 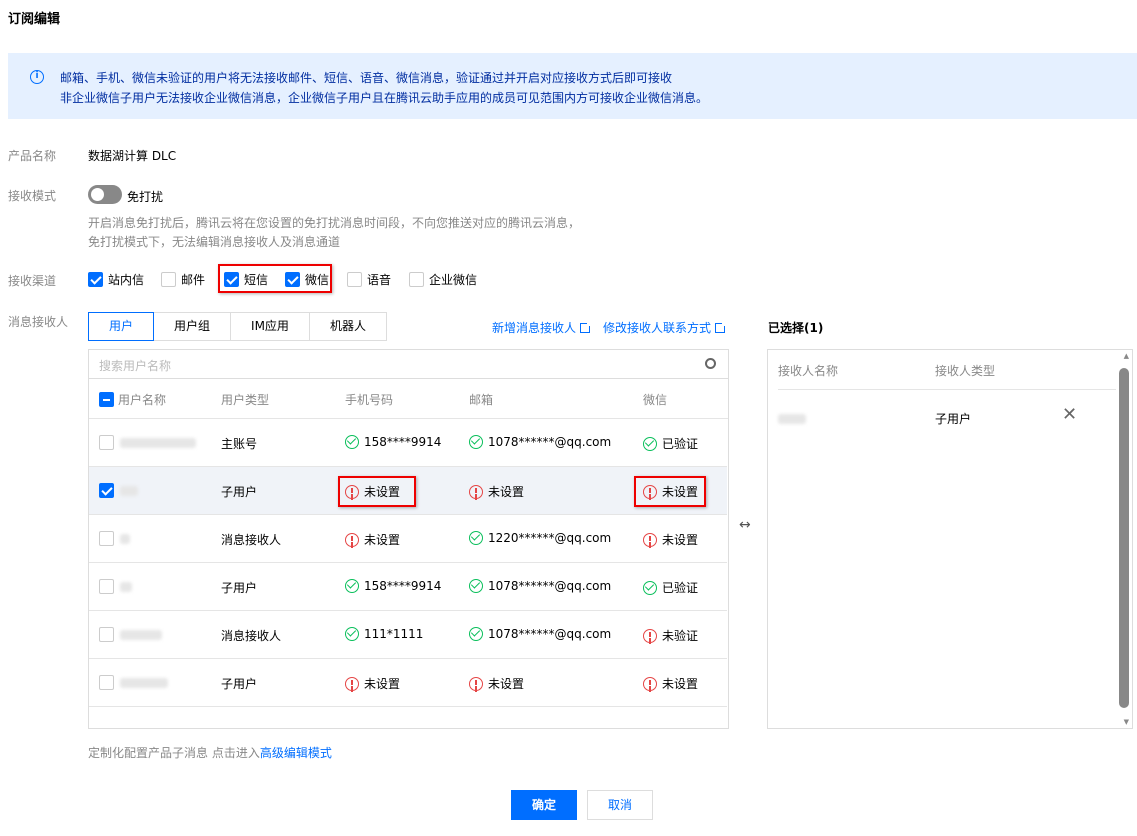 I want to click on toggle-knob, so click(x=97, y=194).